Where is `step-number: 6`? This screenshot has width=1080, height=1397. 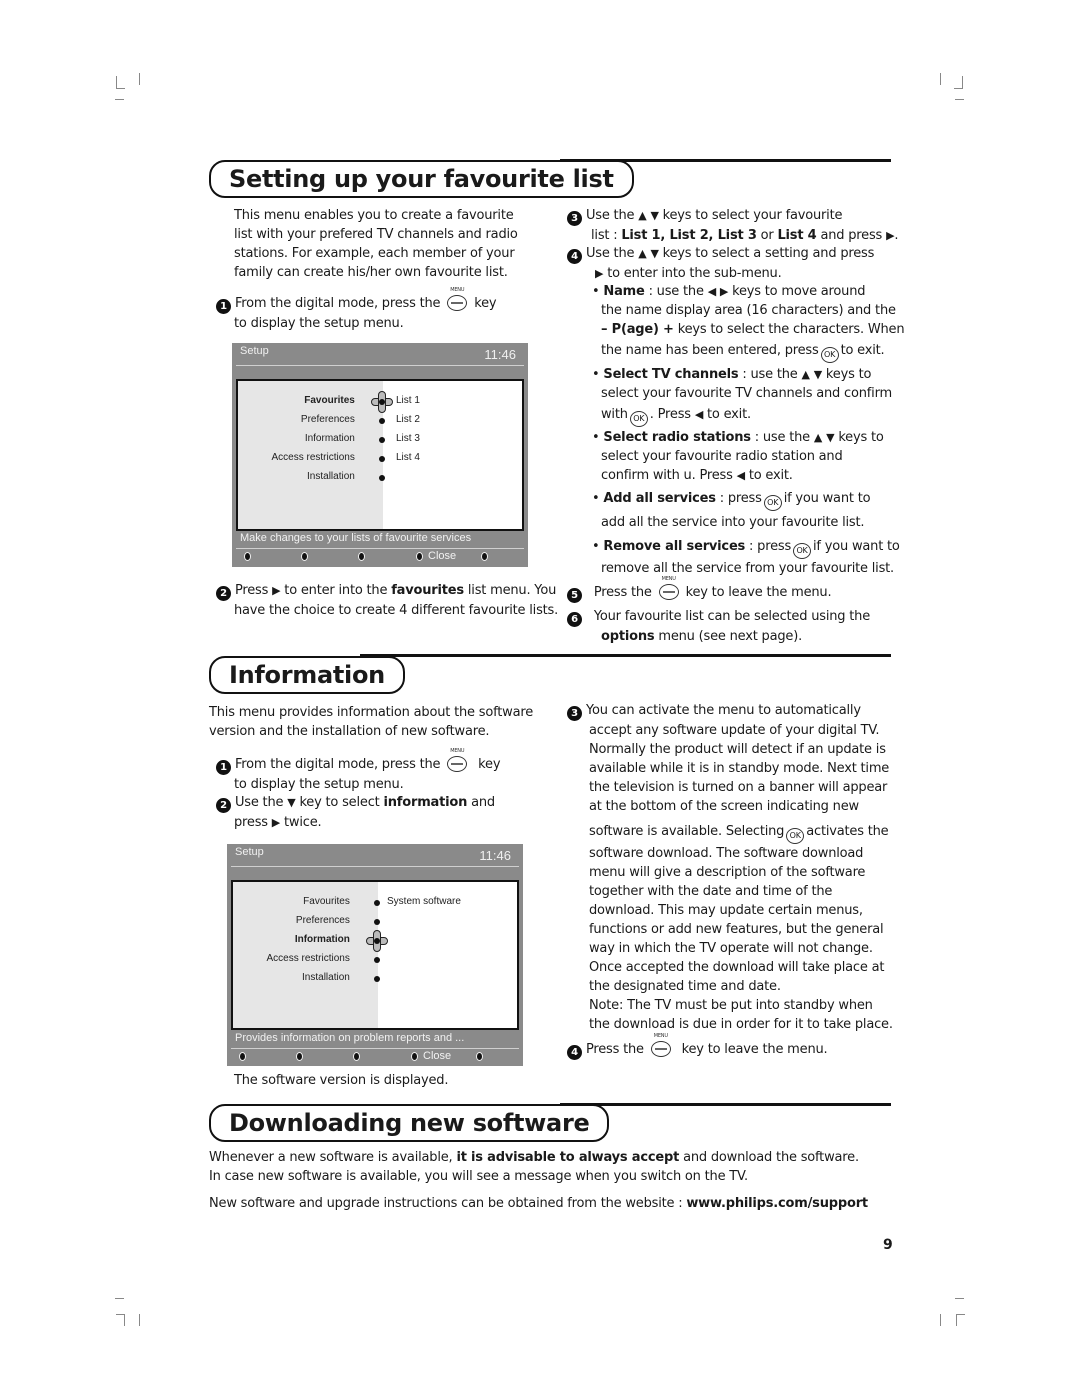 step-number: 6 is located at coordinates (574, 619).